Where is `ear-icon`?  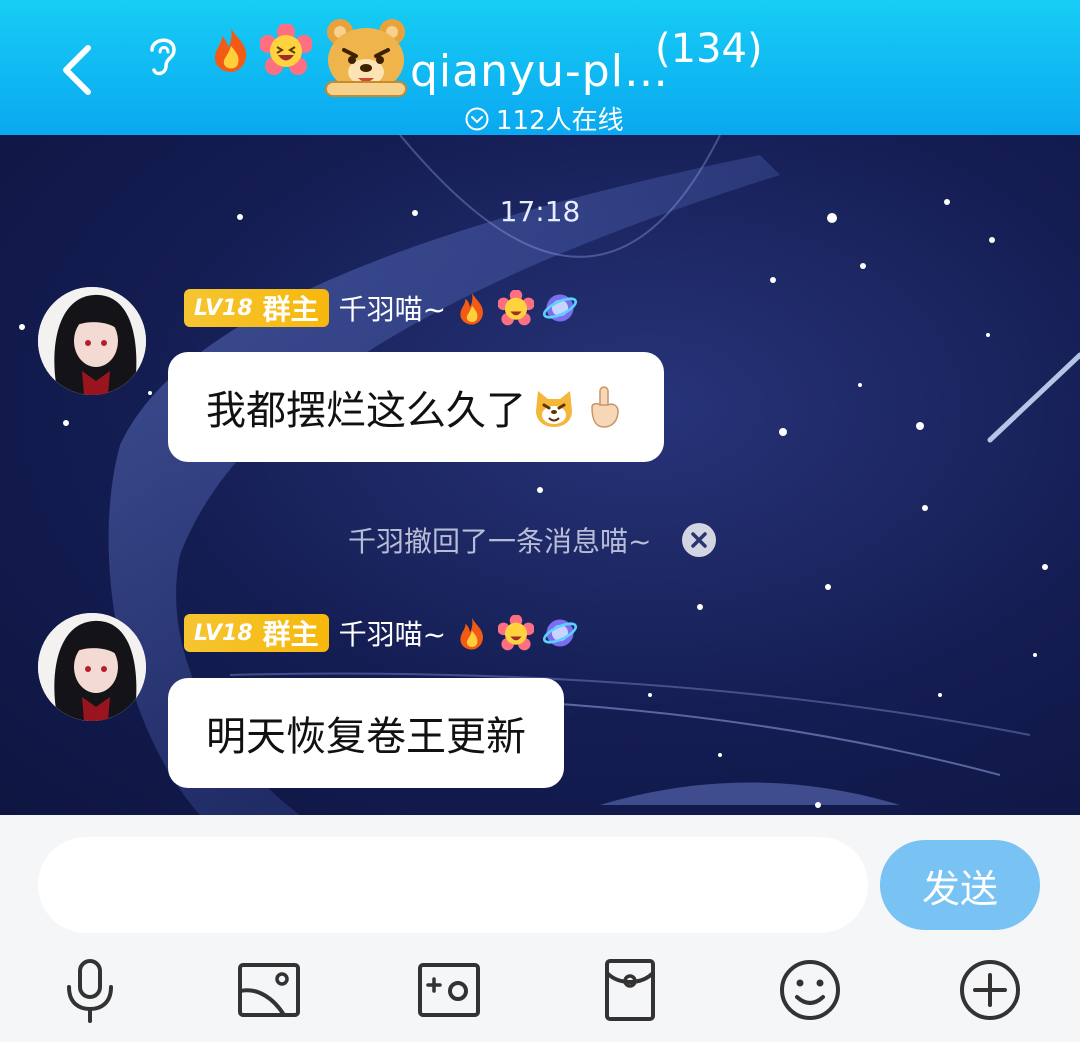
ear-icon is located at coordinates (162, 55).